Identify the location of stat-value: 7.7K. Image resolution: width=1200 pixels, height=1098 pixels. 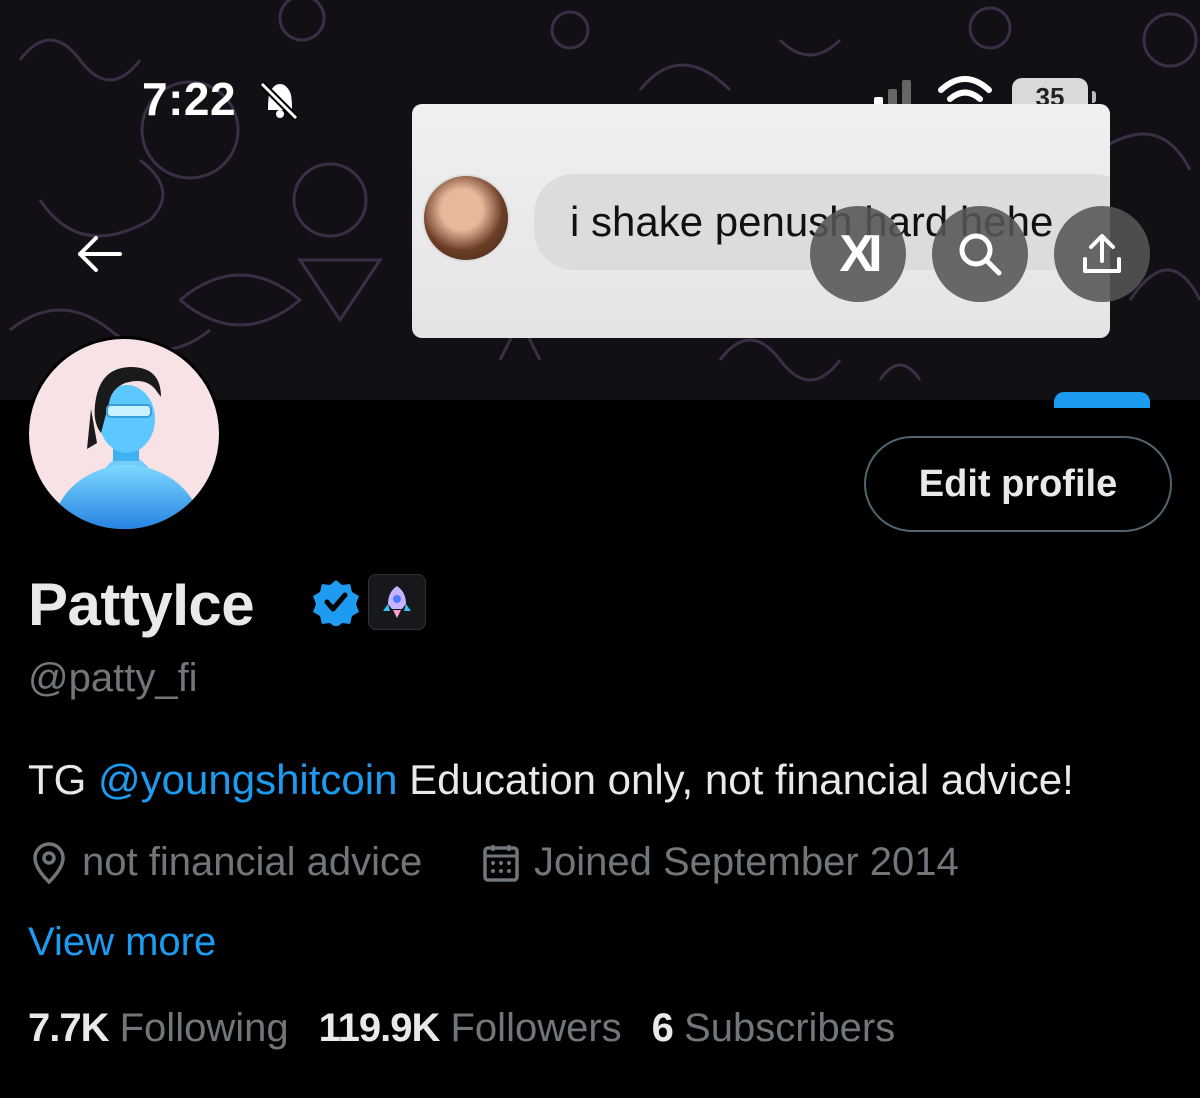
(68, 1028).